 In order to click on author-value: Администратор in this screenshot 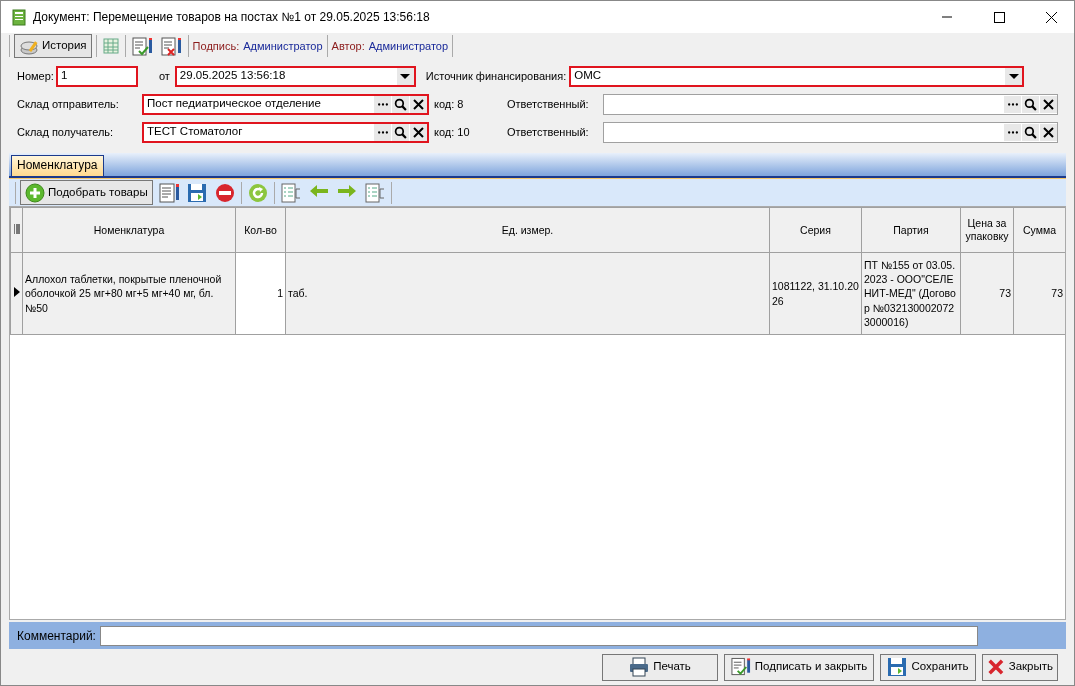, I will do `click(408, 46)`.